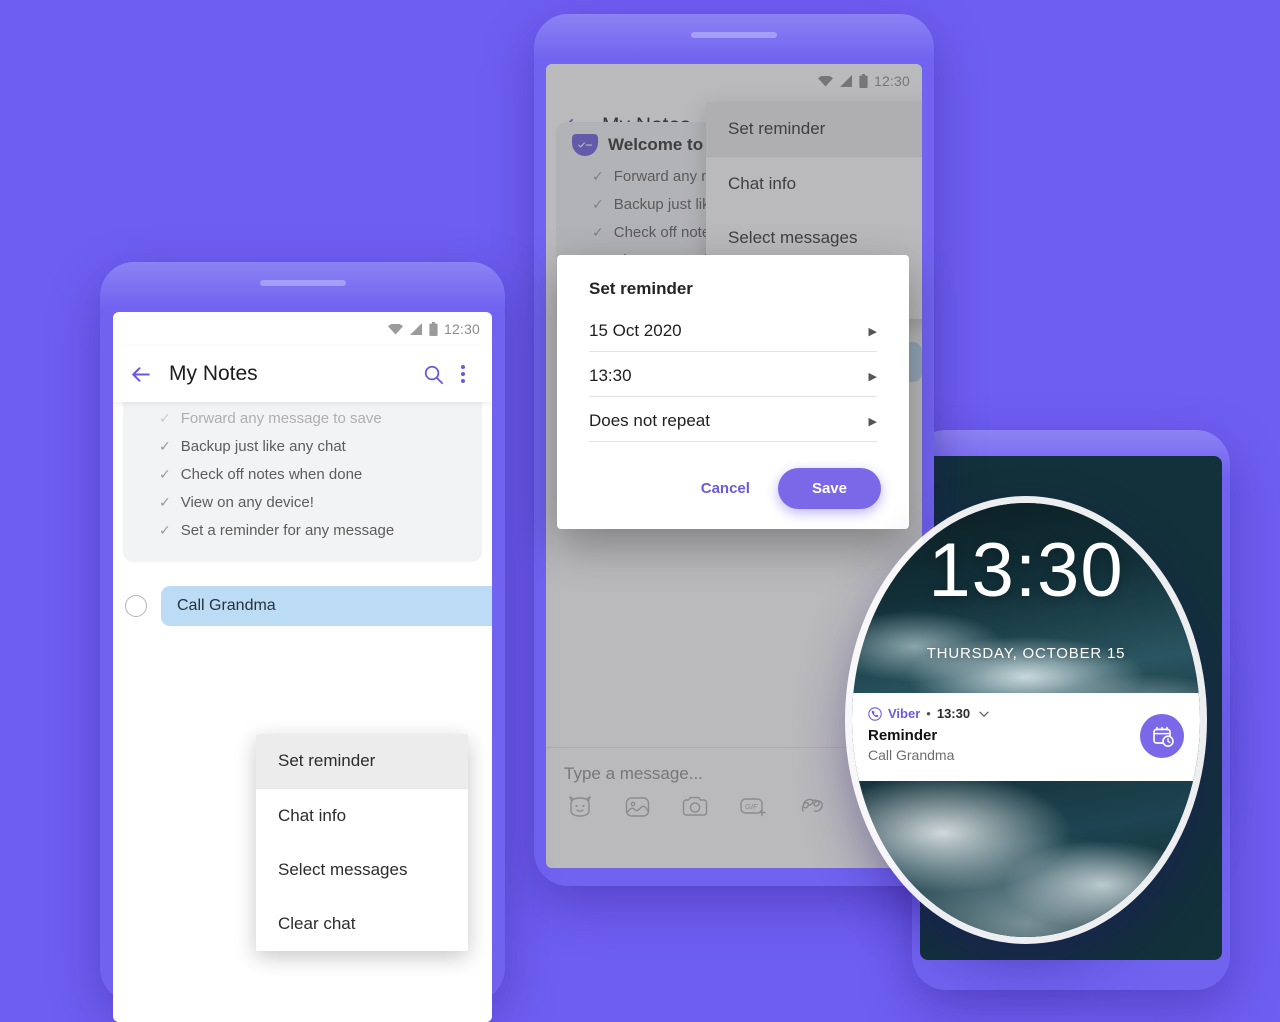 Image resolution: width=1280 pixels, height=1022 pixels. I want to click on status-bar-middle: 12:30, so click(734, 81).